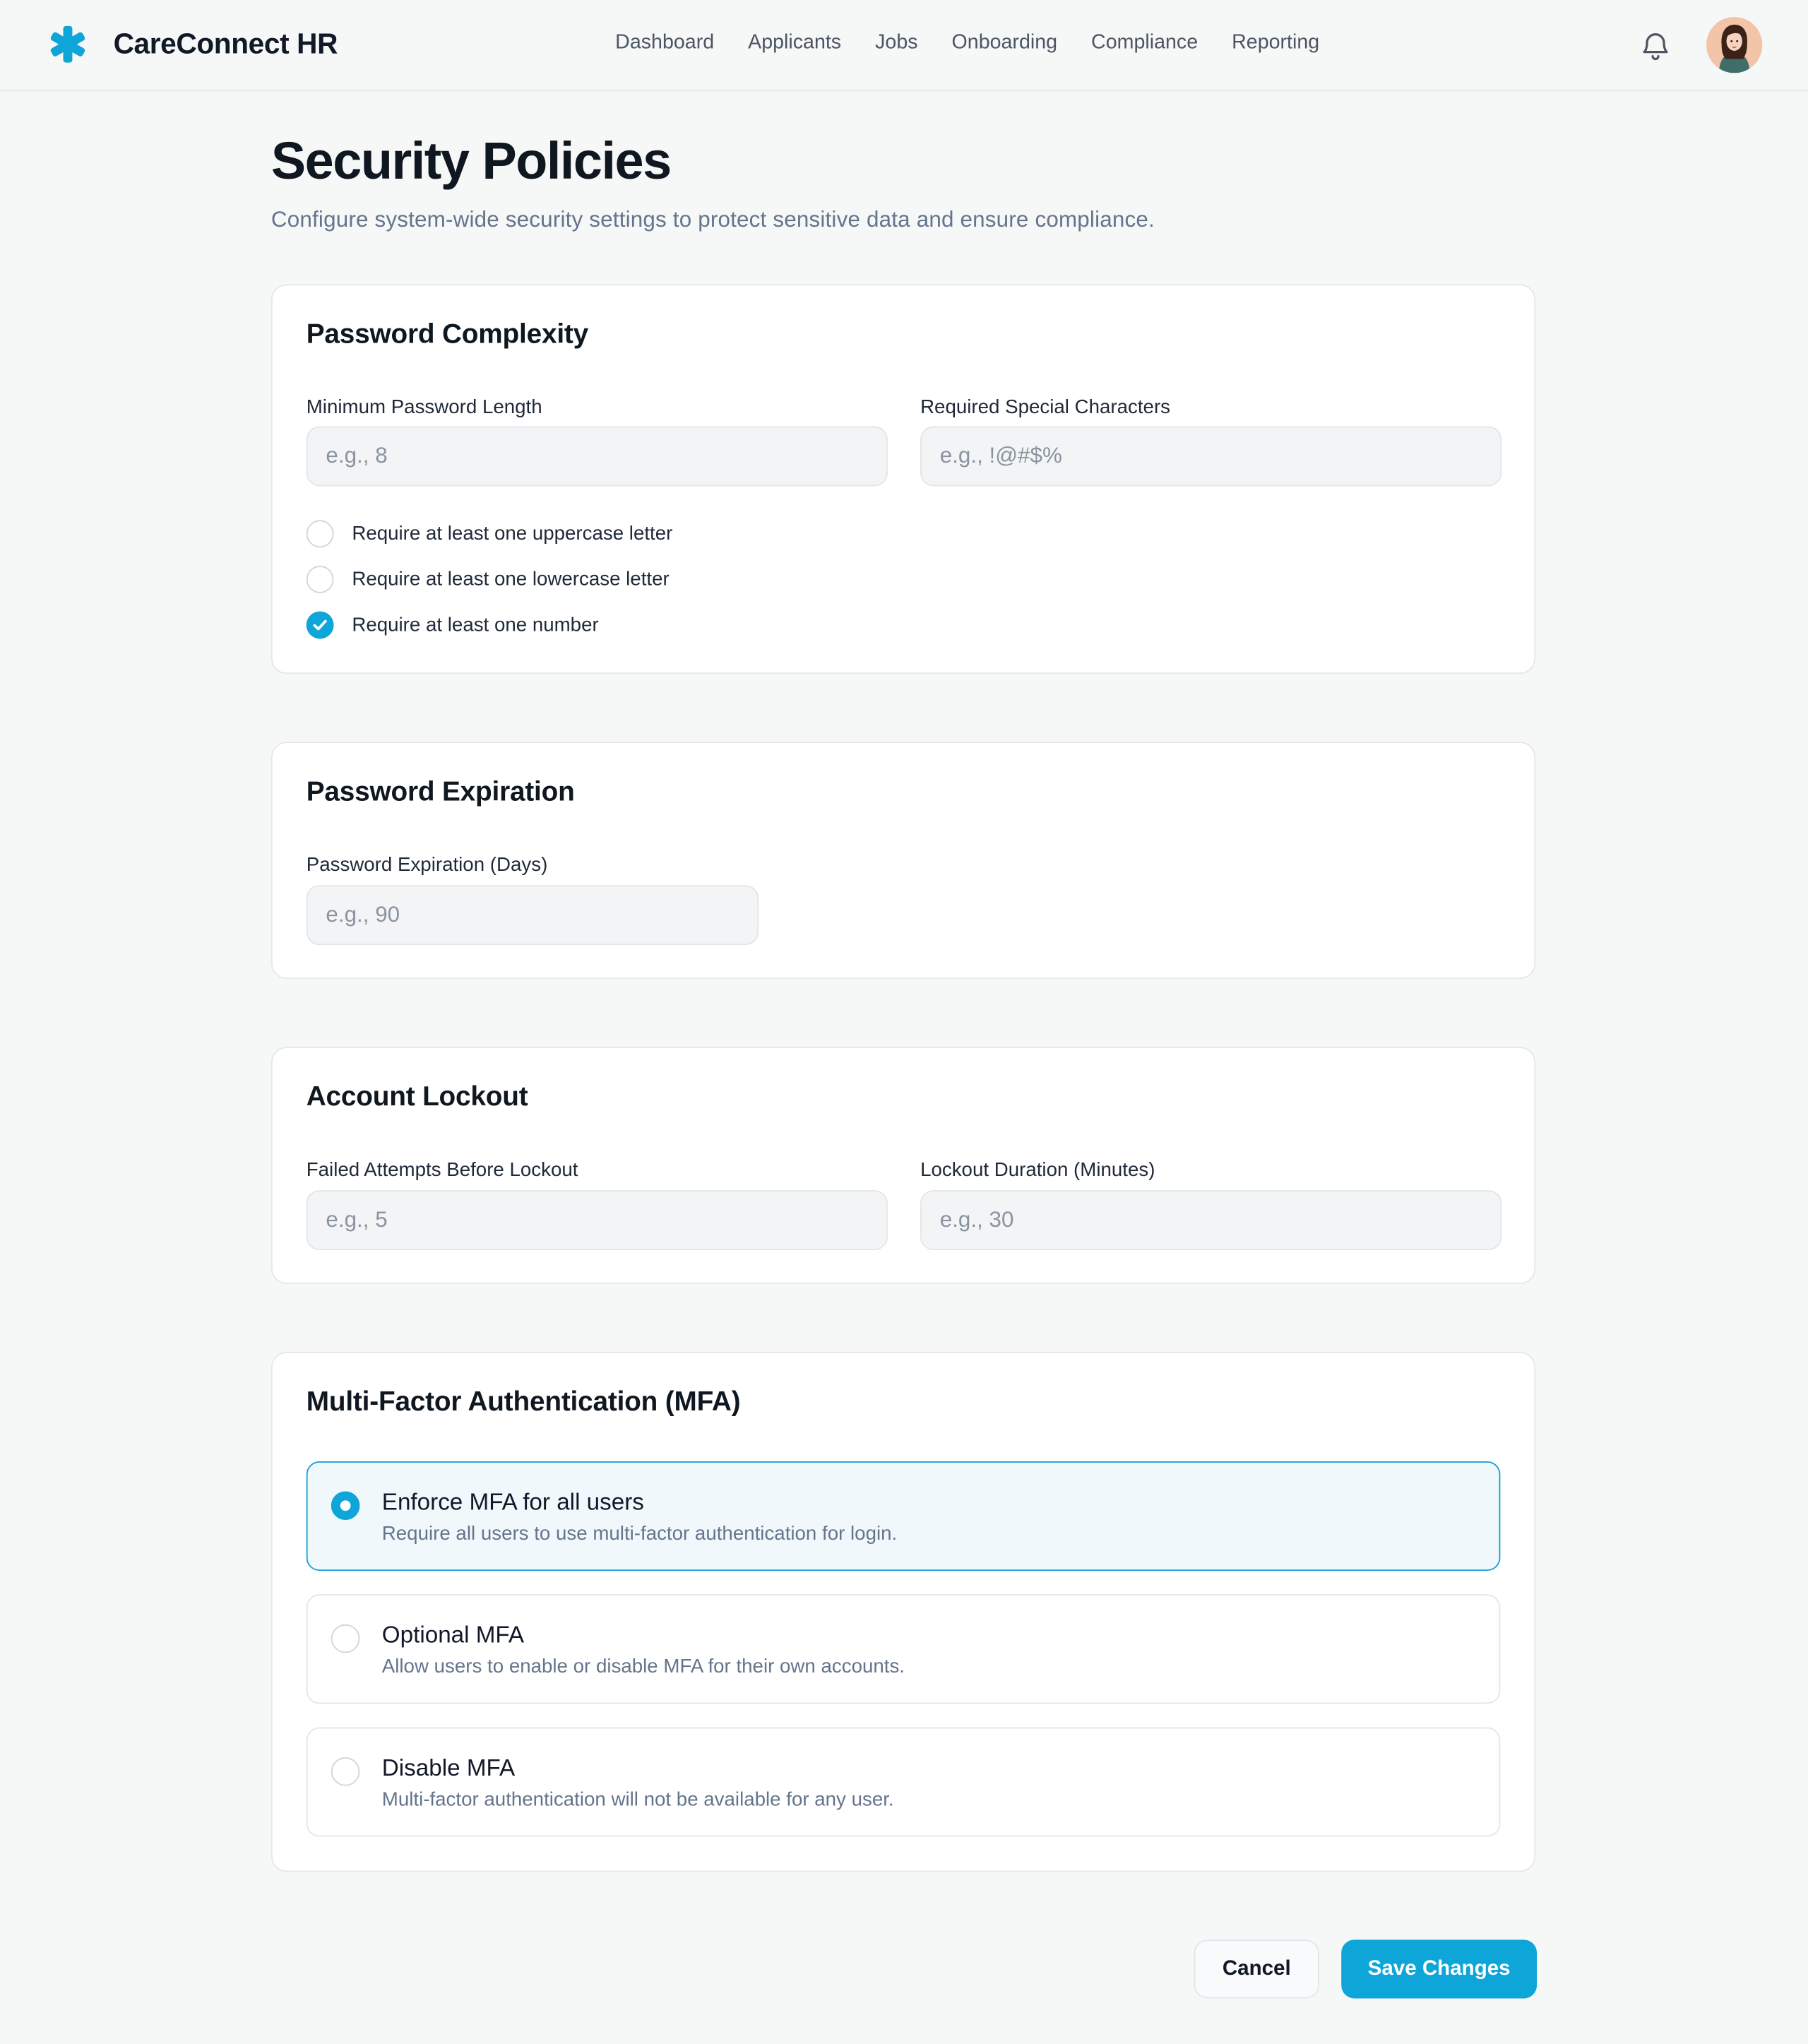 This screenshot has width=1808, height=2044. I want to click on page-title: Security Policies, so click(471, 162).